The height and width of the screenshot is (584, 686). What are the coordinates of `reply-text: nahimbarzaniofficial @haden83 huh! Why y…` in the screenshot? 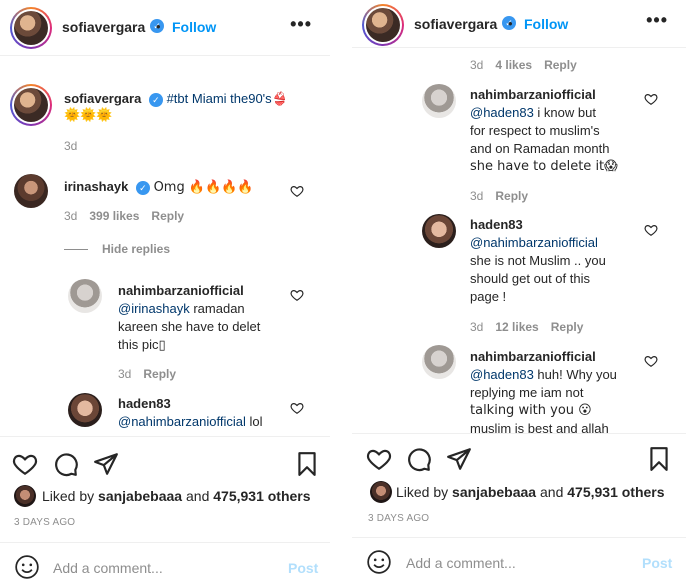 It's located at (543, 392).